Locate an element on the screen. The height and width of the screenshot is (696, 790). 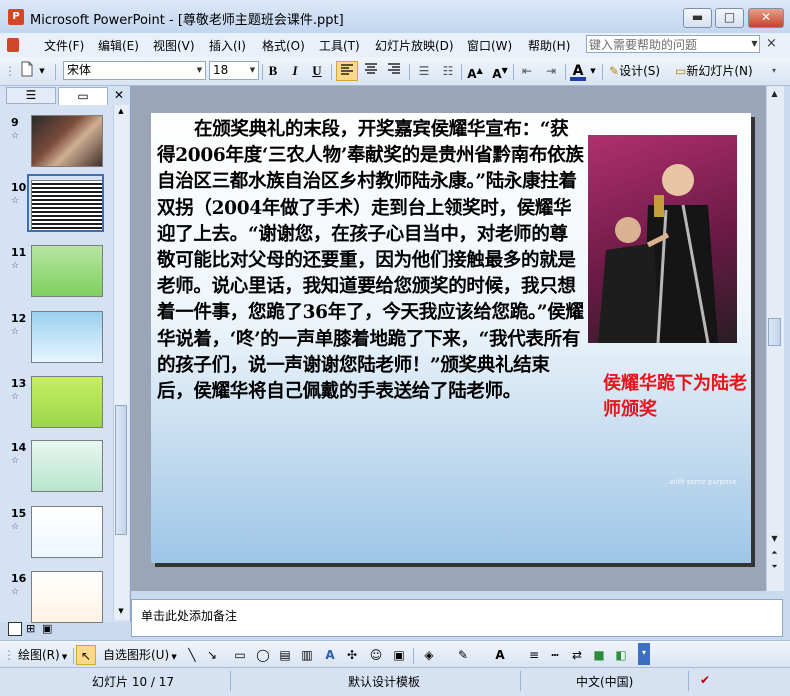
menu-window: 窗口(W) is located at coordinates (489, 45).